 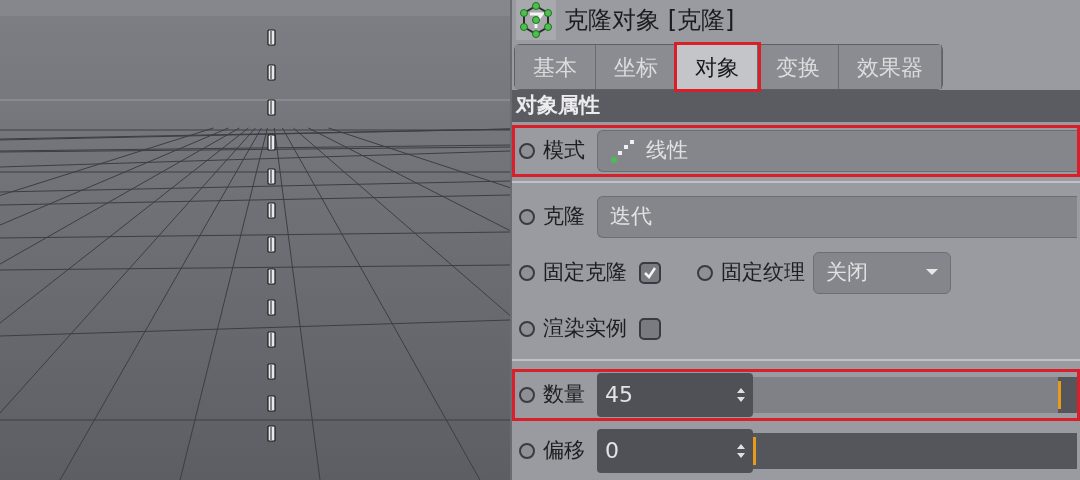 What do you see at coordinates (890, 67) in the screenshot?
I see `tab: 效果器` at bounding box center [890, 67].